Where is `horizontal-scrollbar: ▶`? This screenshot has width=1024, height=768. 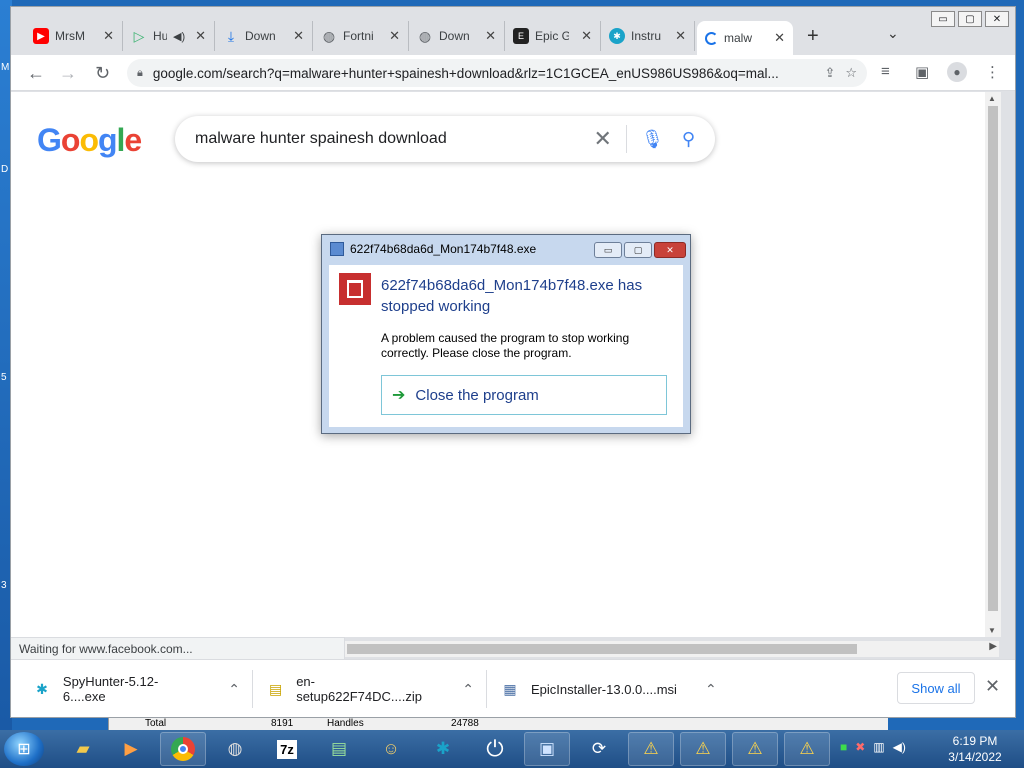
horizontal-scrollbar: ▶ is located at coordinates (672, 649).